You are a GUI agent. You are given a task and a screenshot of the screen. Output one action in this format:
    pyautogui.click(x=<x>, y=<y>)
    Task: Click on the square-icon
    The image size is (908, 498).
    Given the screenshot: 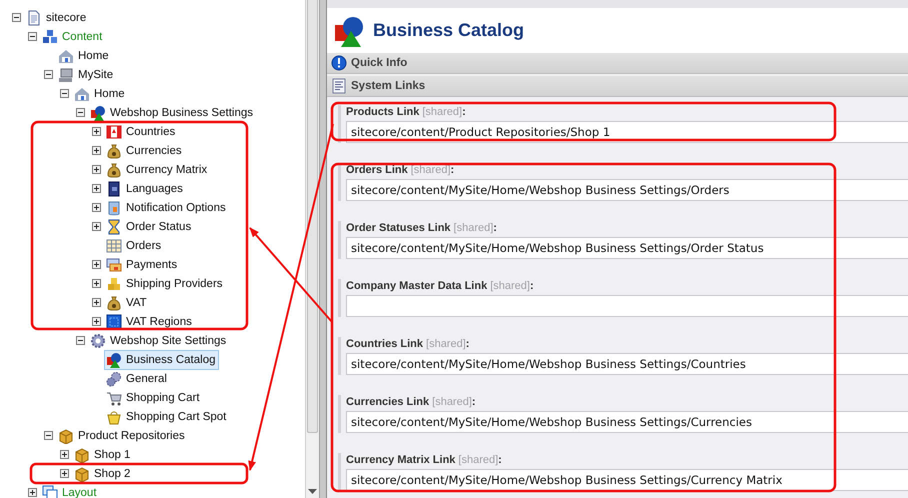 What is the action you would take?
    pyautogui.click(x=114, y=322)
    